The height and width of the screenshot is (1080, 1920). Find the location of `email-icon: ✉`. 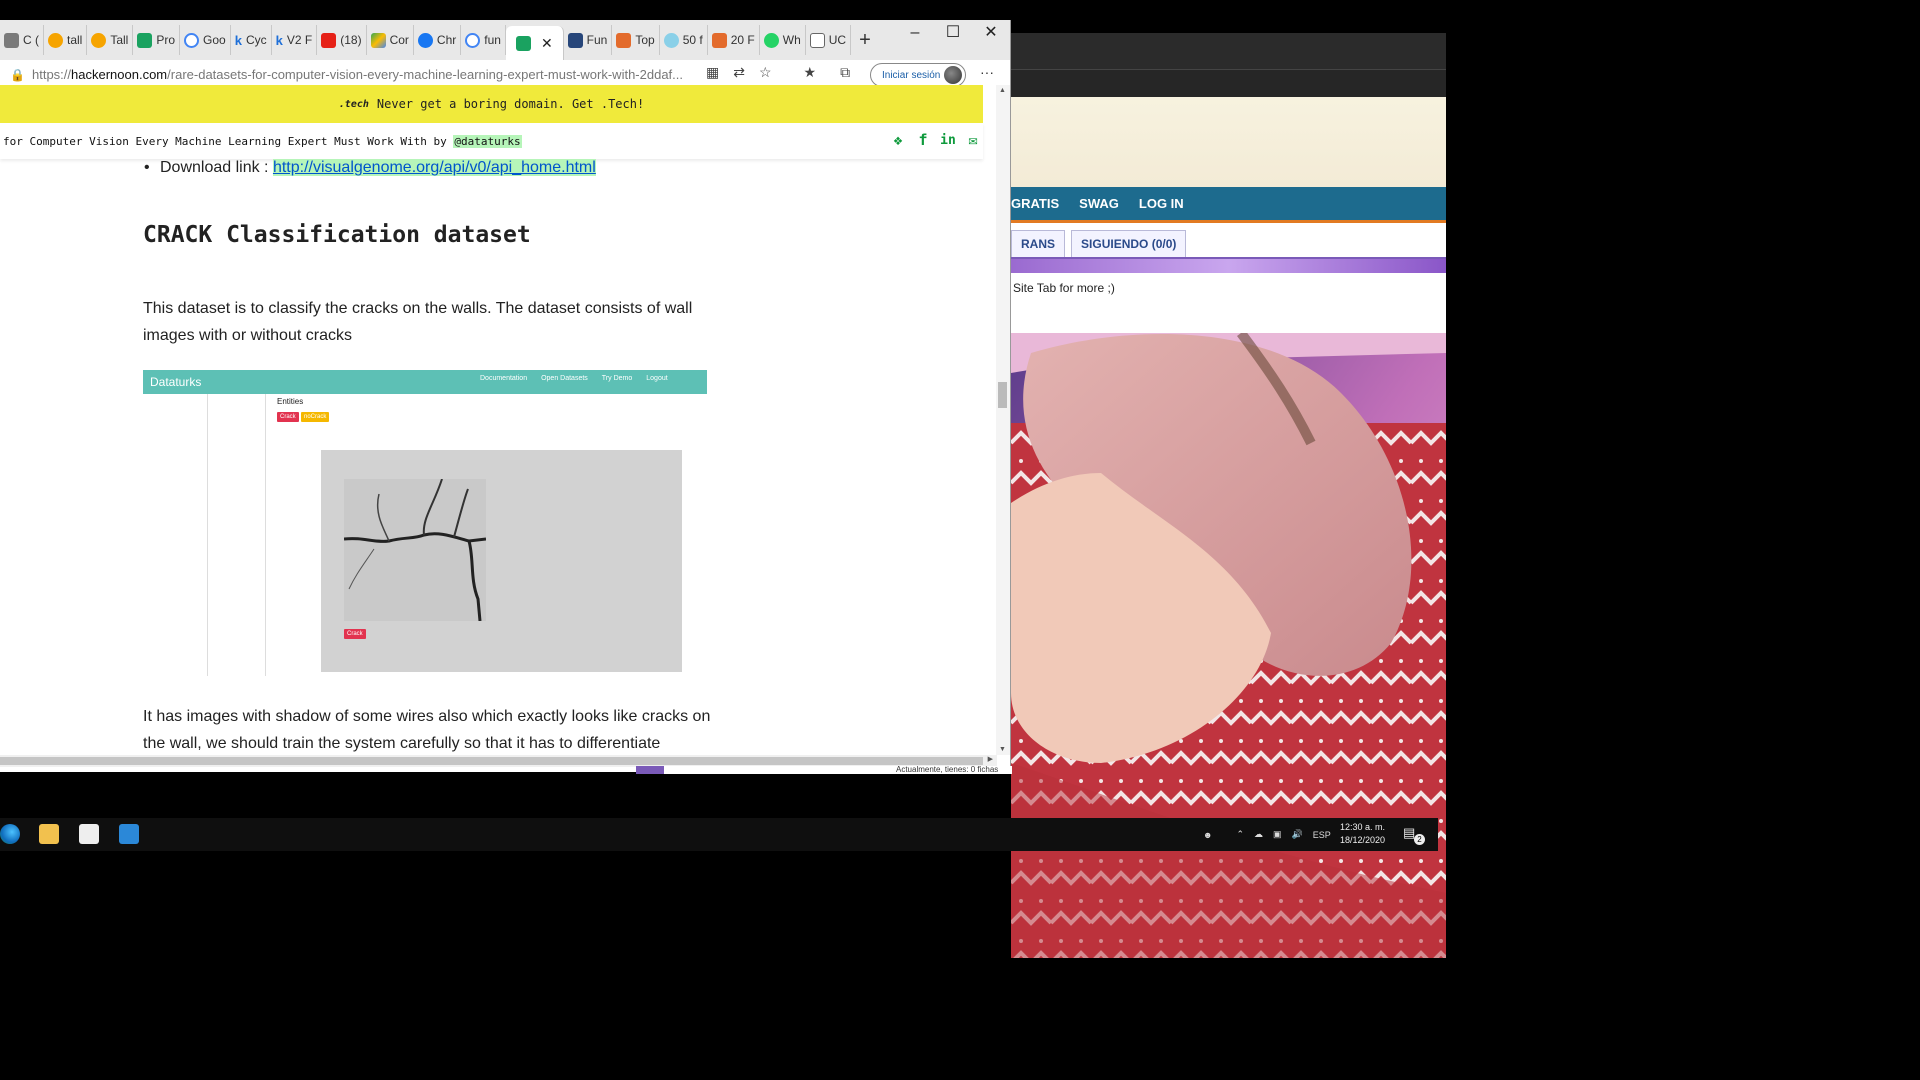

email-icon: ✉ is located at coordinates (973, 140).